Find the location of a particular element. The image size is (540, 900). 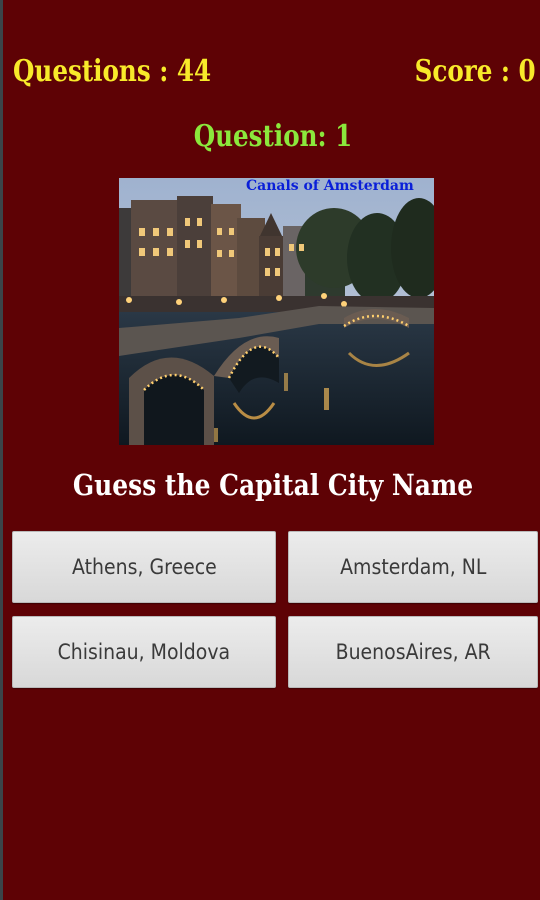

answer-button-4: BuenosAires, AR is located at coordinates (413, 652).